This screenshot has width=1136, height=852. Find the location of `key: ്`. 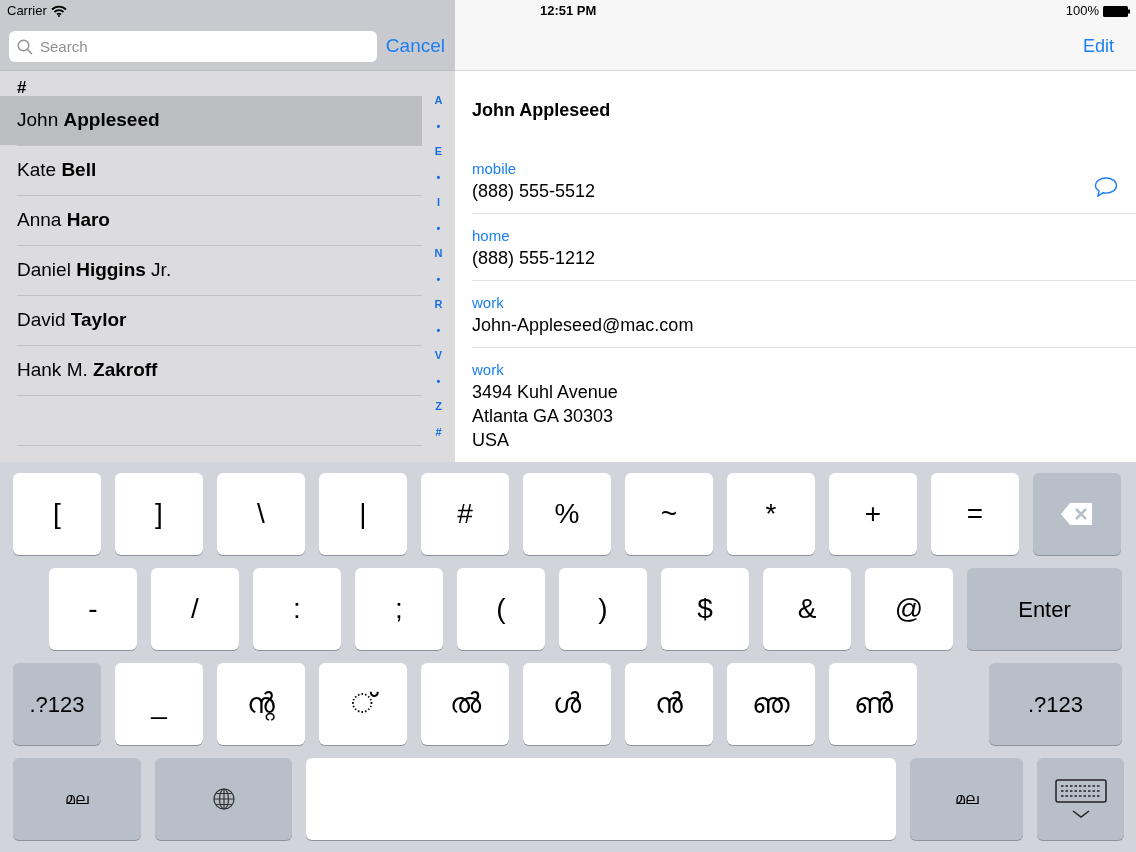

key: ് is located at coordinates (363, 704).